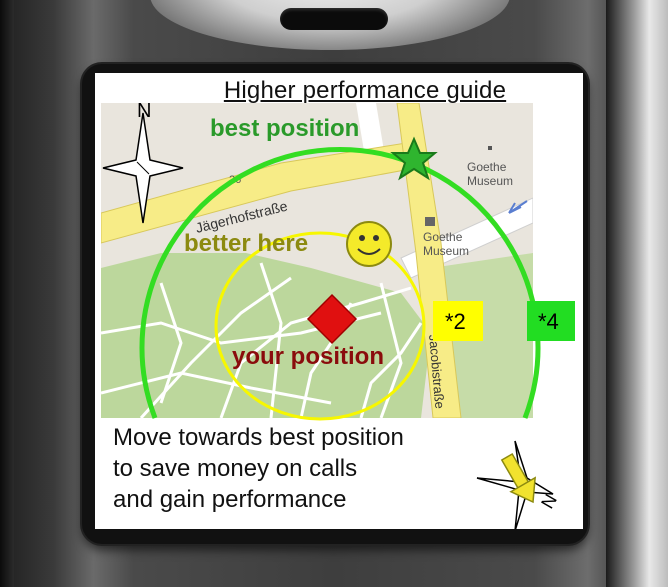 The image size is (668, 587). I want to click on best-position-label: best position, so click(284, 128).